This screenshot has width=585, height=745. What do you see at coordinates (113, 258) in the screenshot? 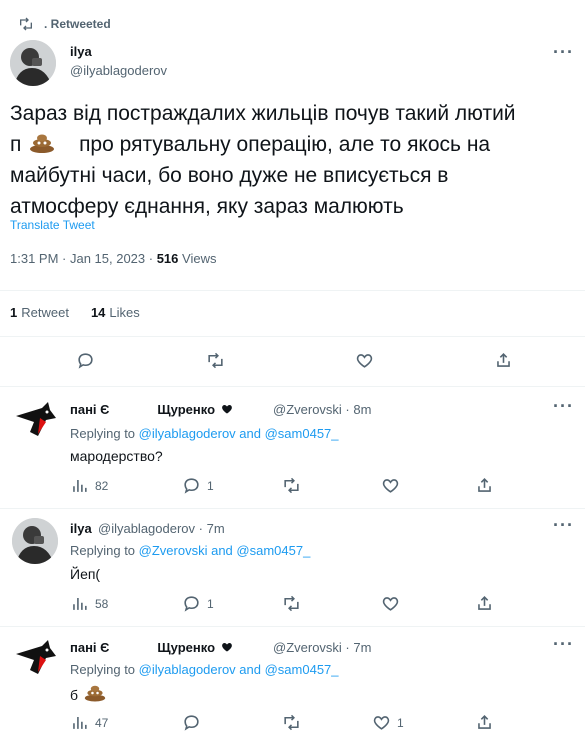
I see `tweet-meta: 1:31 PM · Jan 15, 2023 · 516 Views` at bounding box center [113, 258].